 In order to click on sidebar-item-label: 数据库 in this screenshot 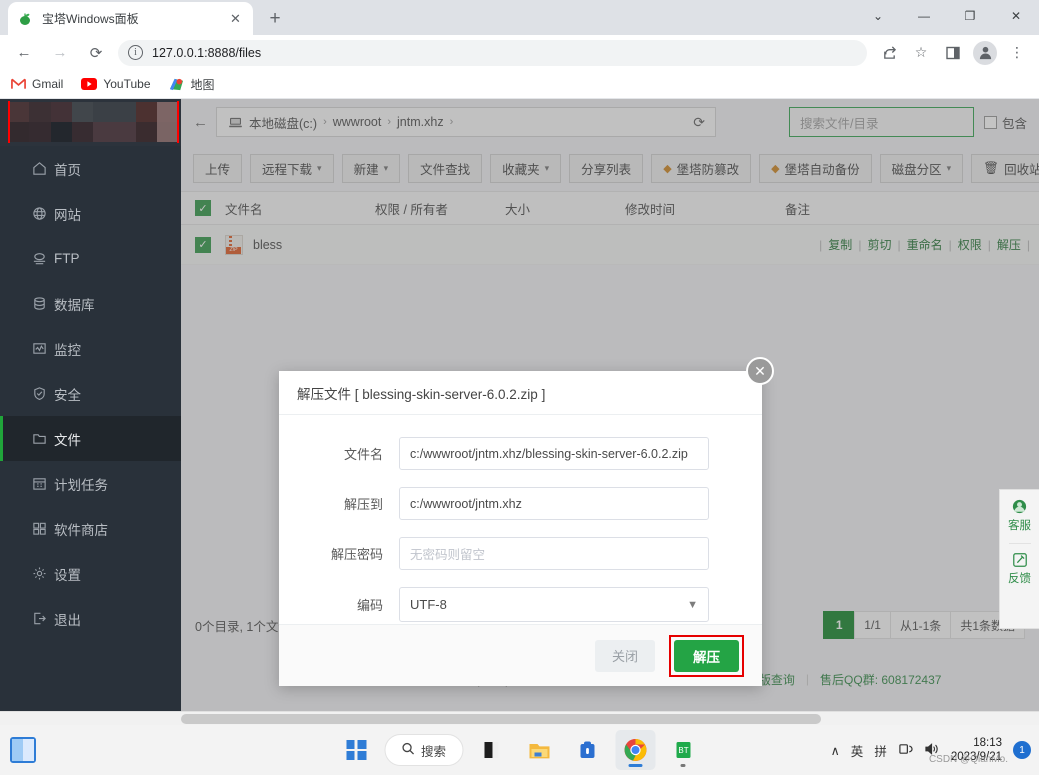, I will do `click(74, 305)`.